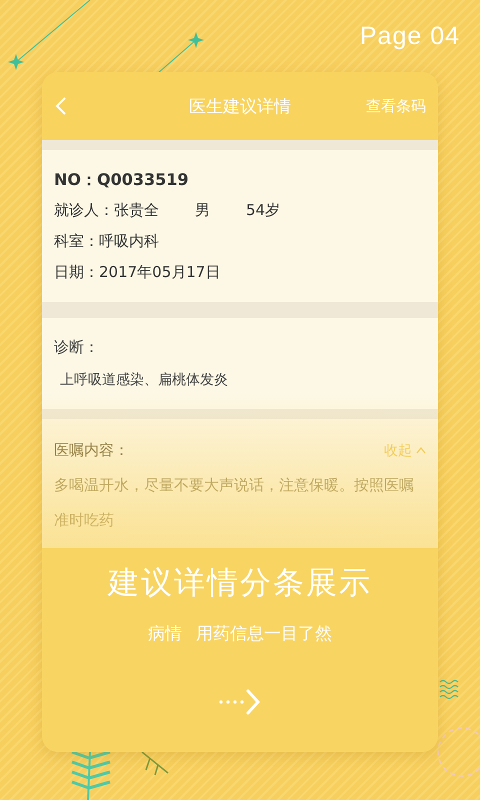  Describe the element at coordinates (77, 347) in the screenshot. I see `diagnosis-label: 诊断：` at that location.